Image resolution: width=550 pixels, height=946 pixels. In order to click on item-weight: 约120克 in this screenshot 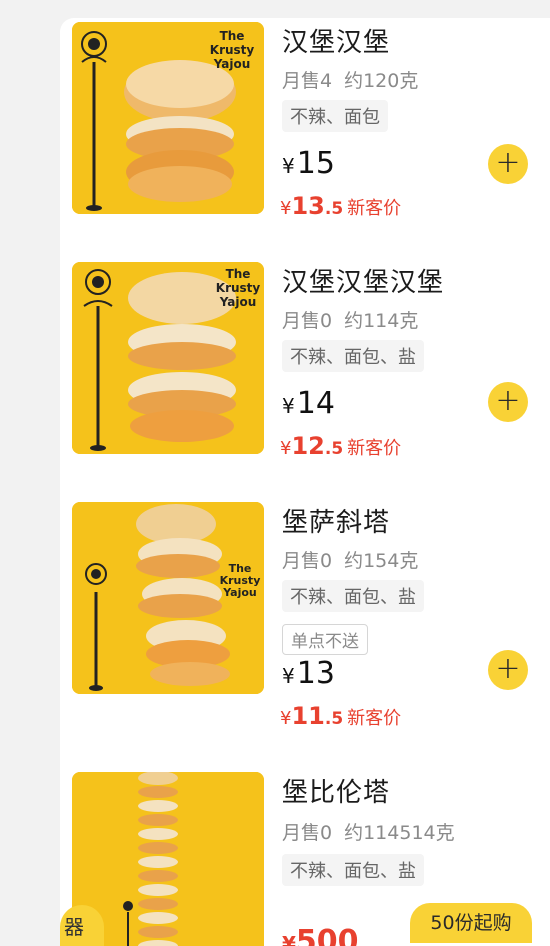, I will do `click(381, 81)`.